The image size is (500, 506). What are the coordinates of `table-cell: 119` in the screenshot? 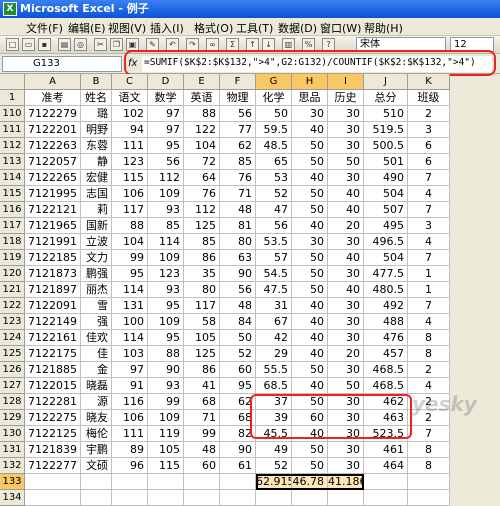 It's located at (166, 434).